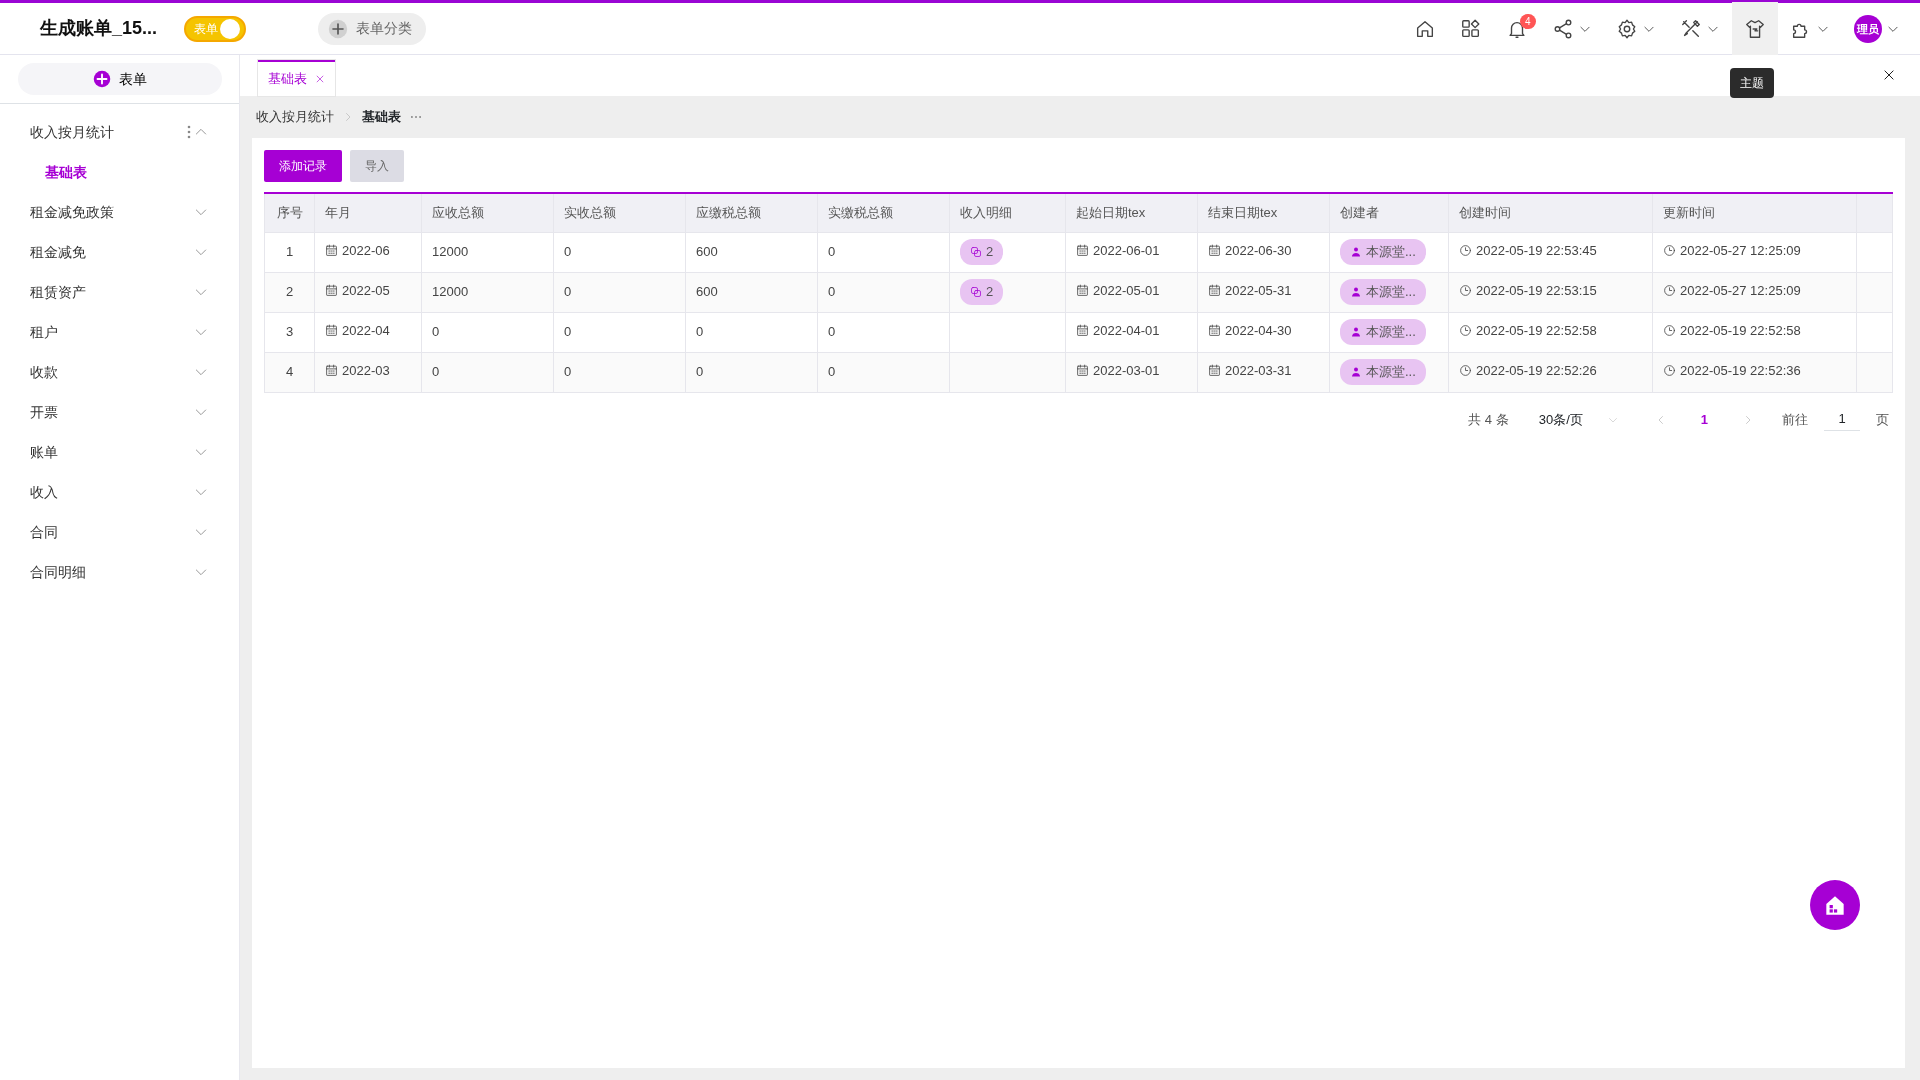 The width and height of the screenshot is (1920, 1080). I want to click on table-cell: 2022-05-19 22:52:26, so click(1528, 371).